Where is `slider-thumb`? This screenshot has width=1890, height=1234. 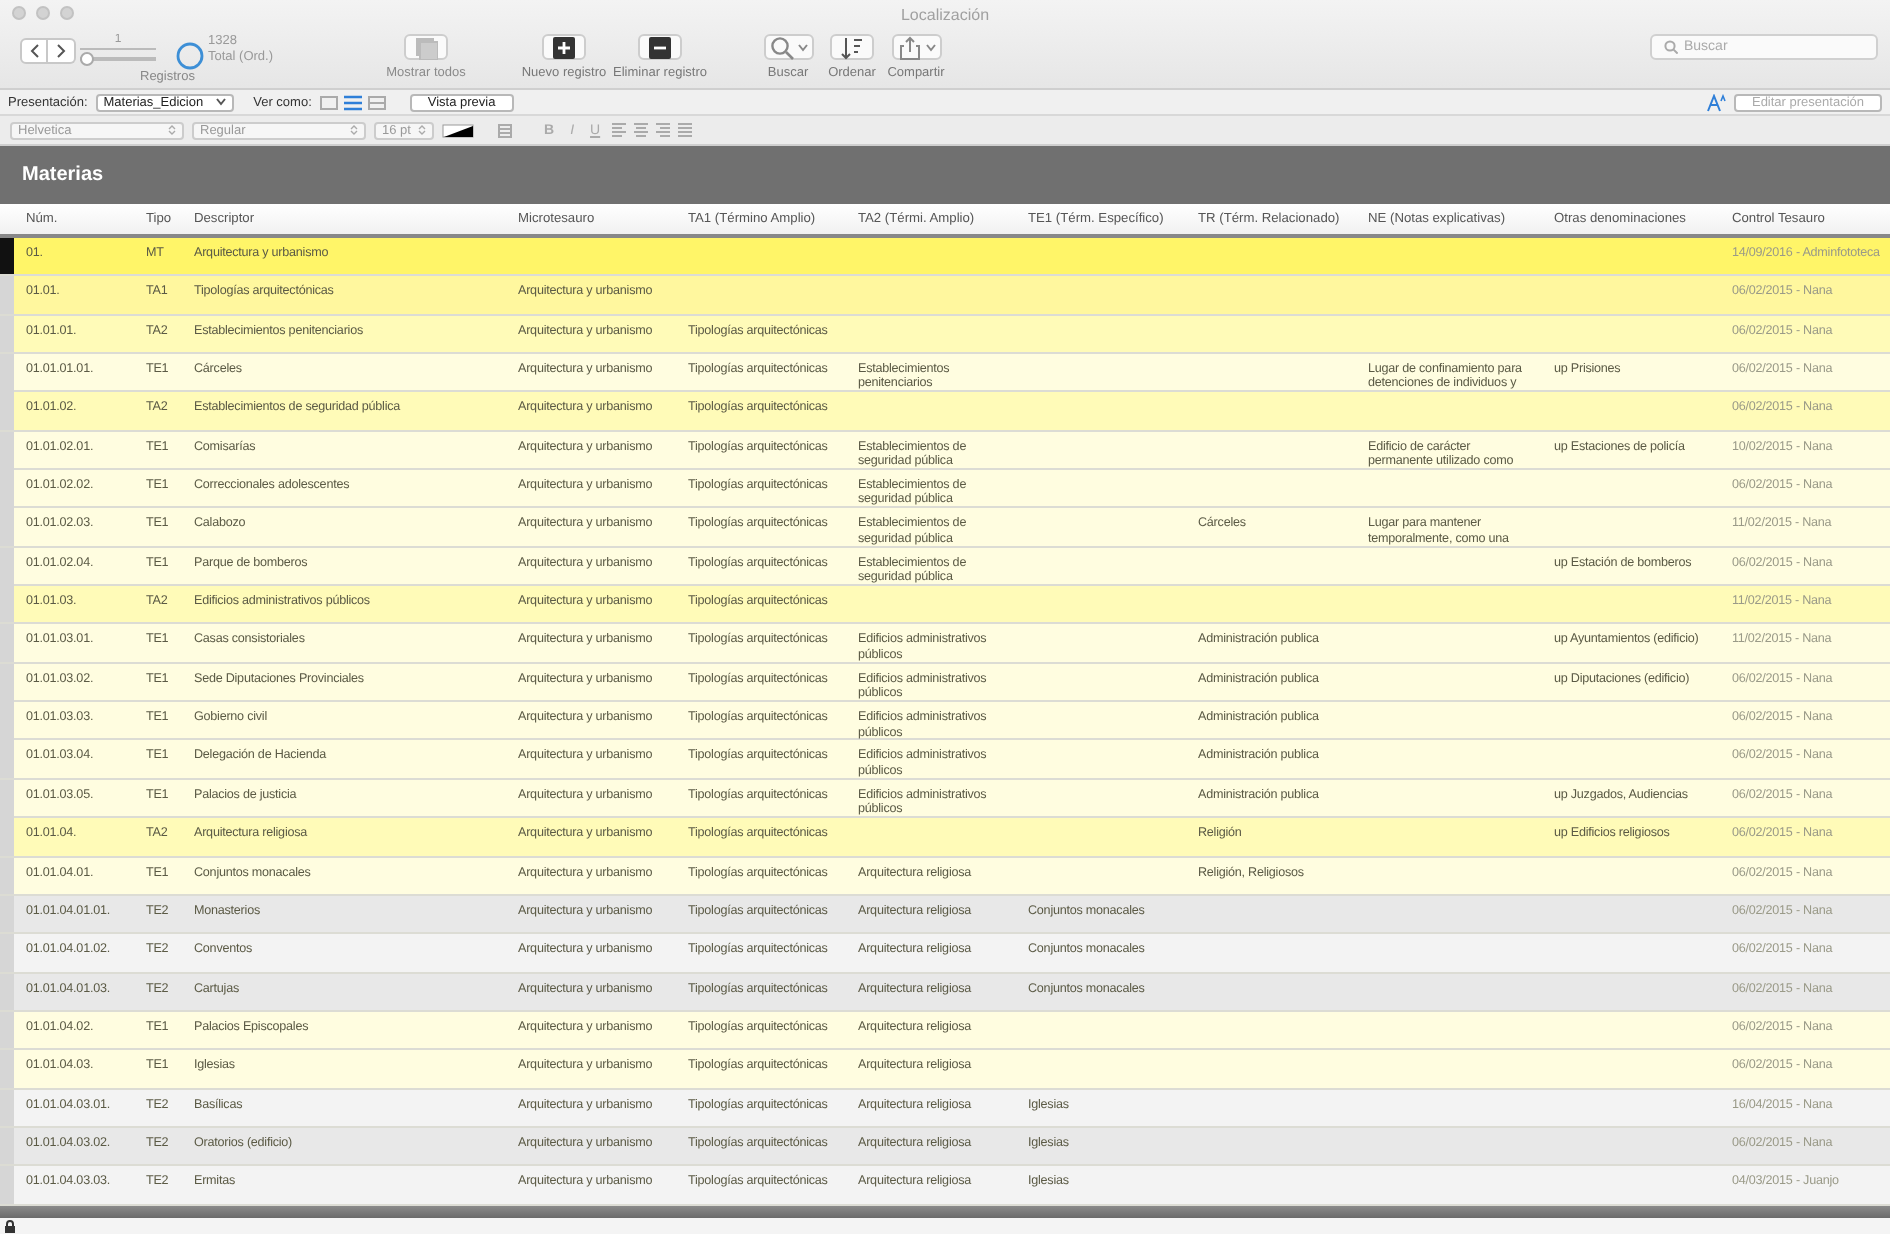 slider-thumb is located at coordinates (87, 59).